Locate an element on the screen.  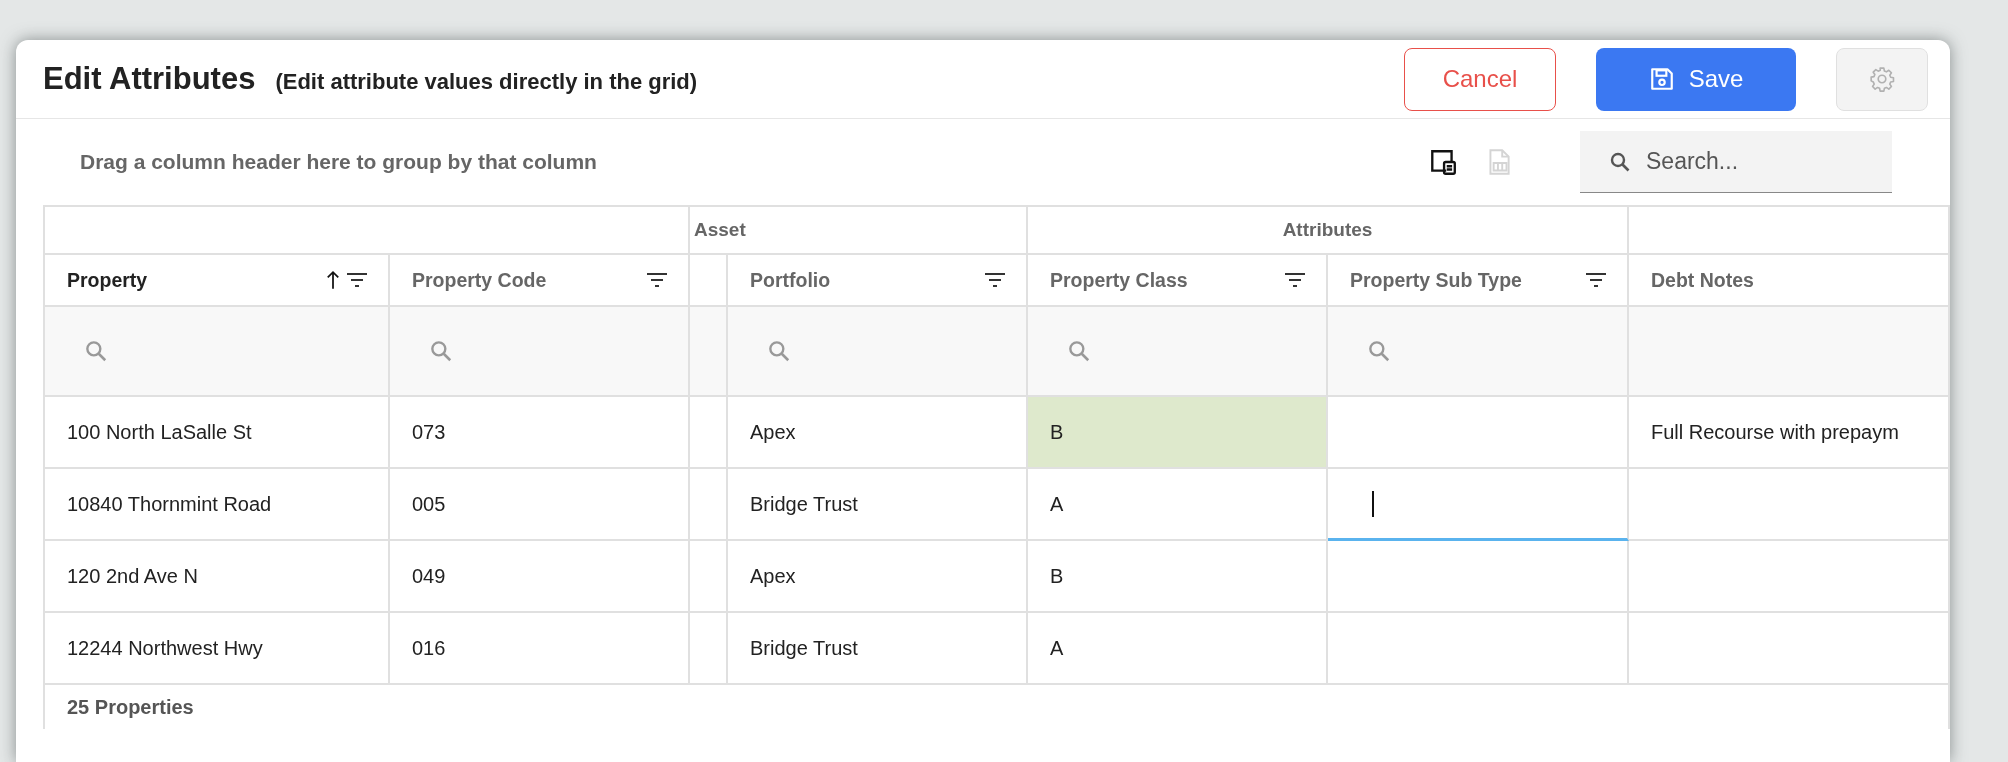
save-button: Save is located at coordinates (1696, 79).